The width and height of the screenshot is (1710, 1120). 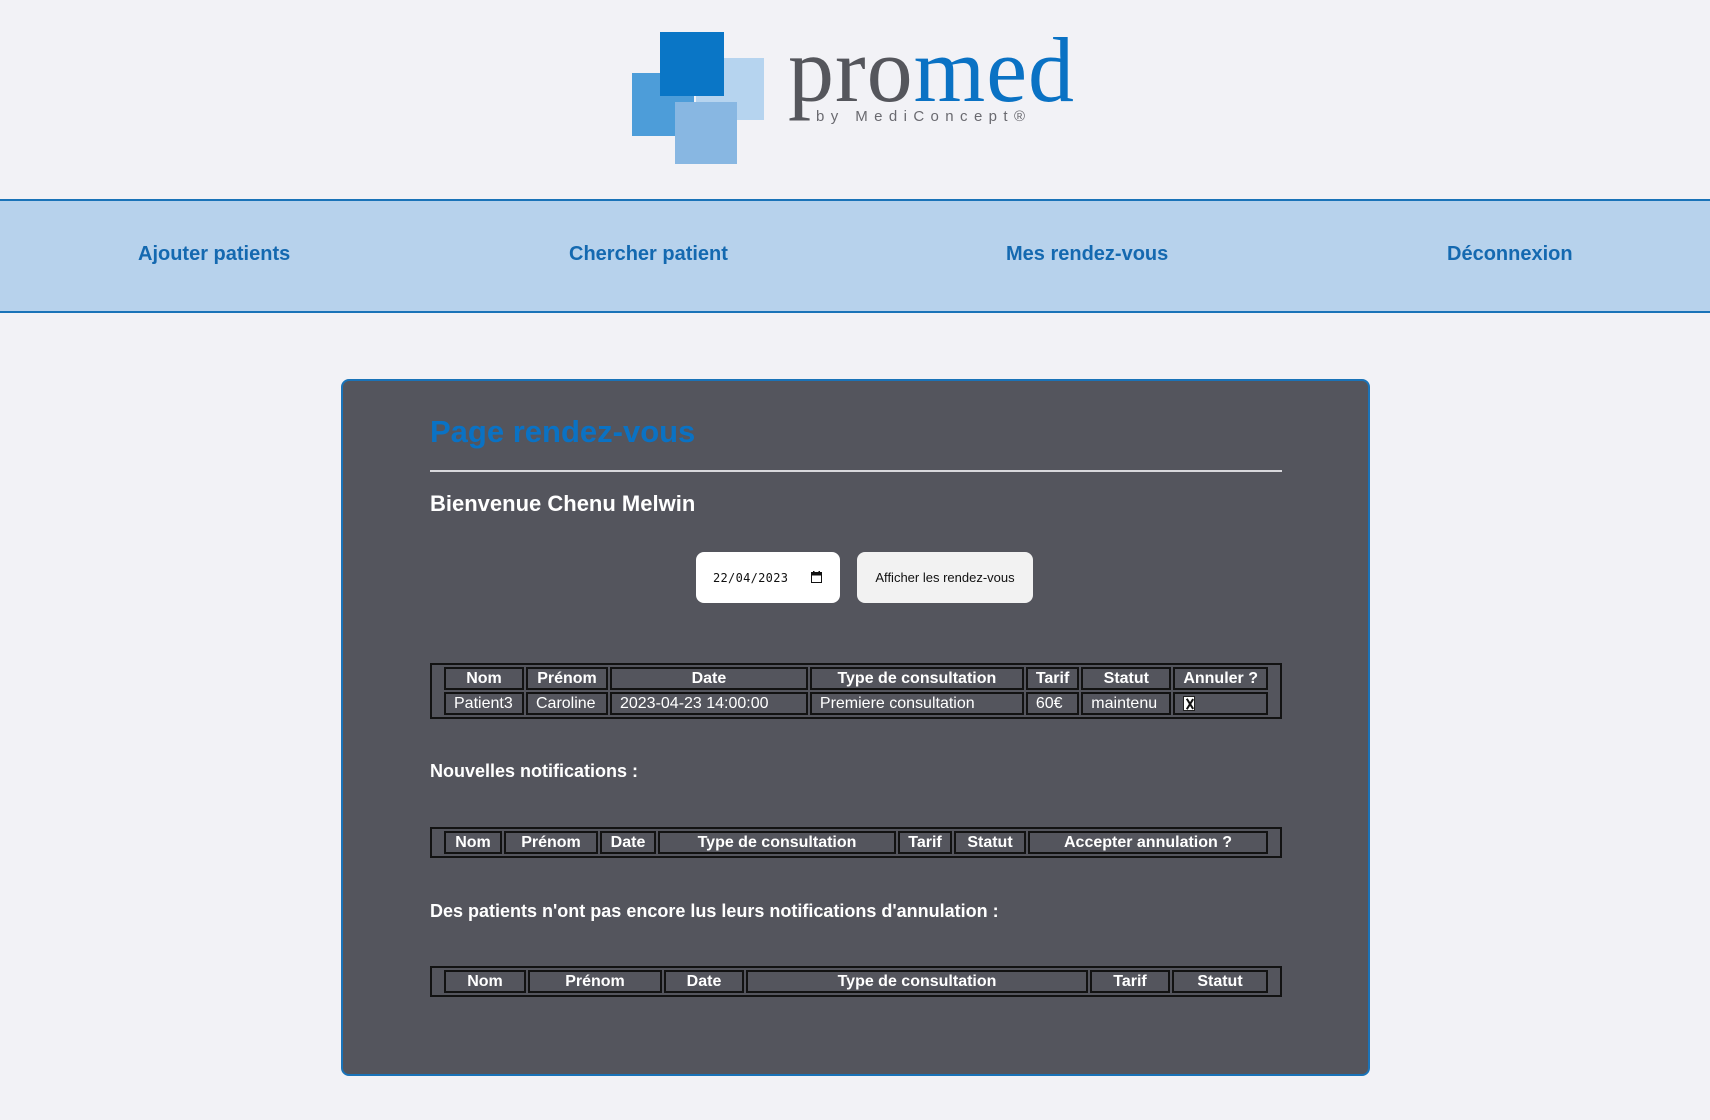 I want to click on promed-logo: promed by MediConcept®, so click(x=862, y=97).